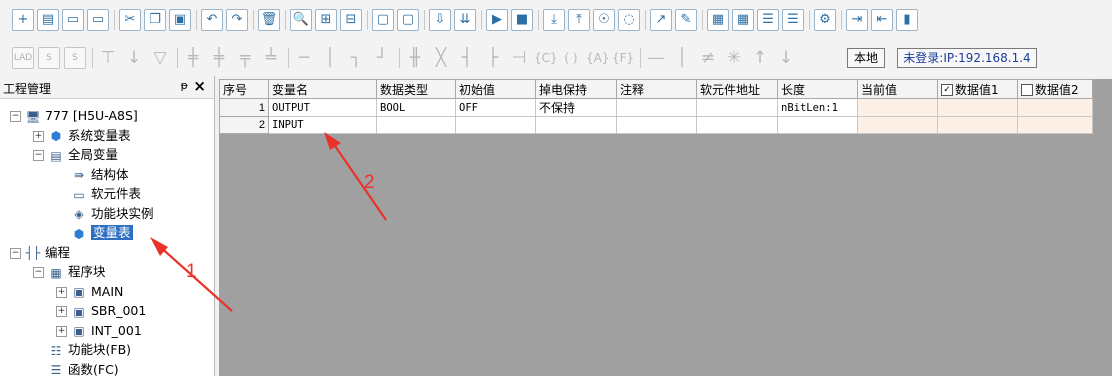  I want to click on annotation-layer: 1 2, so click(268, 222).